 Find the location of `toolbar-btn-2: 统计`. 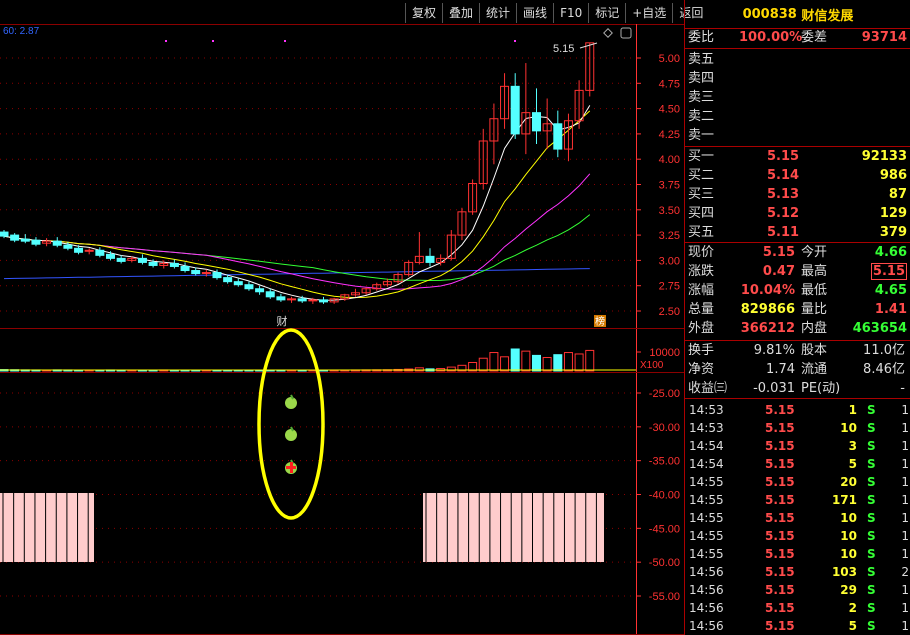

toolbar-btn-2: 统计 is located at coordinates (497, 13).